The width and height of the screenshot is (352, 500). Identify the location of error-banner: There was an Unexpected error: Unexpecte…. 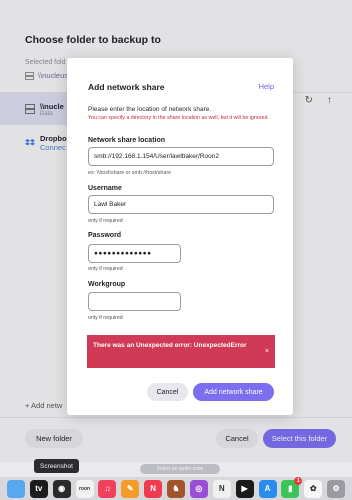
(181, 351).